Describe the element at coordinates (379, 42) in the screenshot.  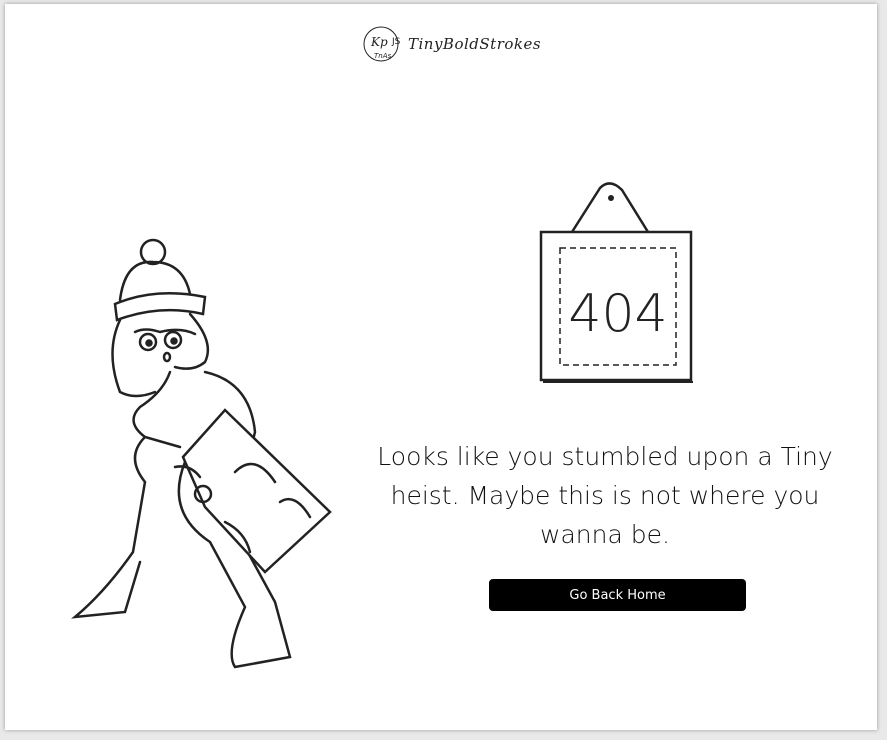
I see `svg-text: Kp` at that location.